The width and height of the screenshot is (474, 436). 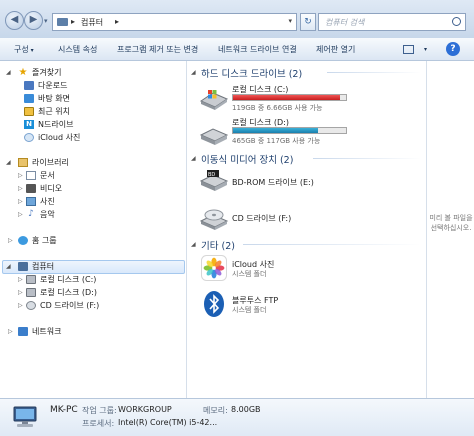 I want to click on preview-pane: 미리 볼 파일을 선택하십시오., so click(x=450, y=229).